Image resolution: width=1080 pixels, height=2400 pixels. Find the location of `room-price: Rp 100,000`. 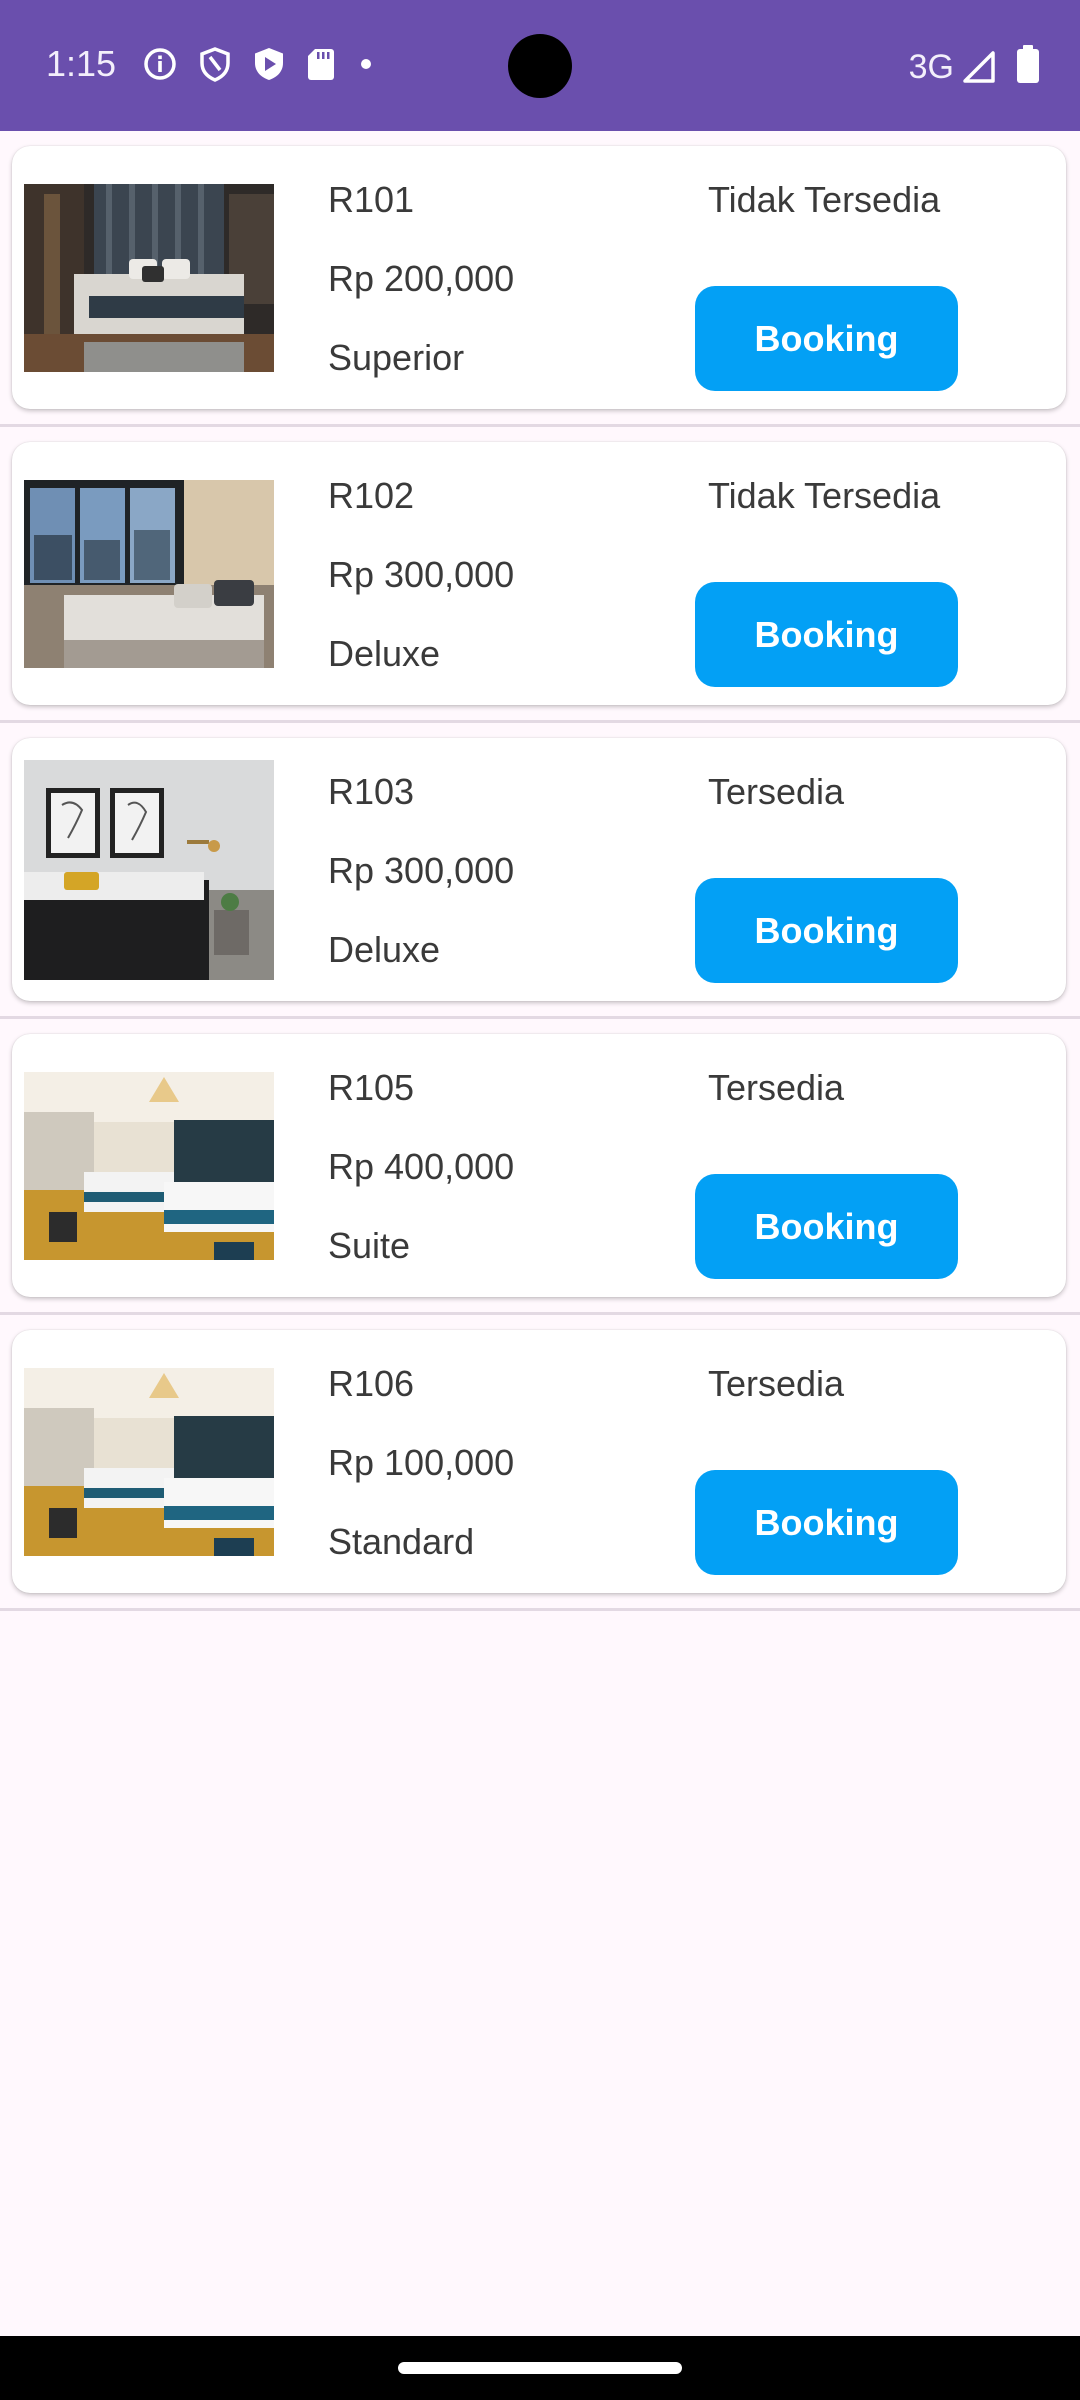

room-price: Rp 100,000 is located at coordinates (421, 1462).